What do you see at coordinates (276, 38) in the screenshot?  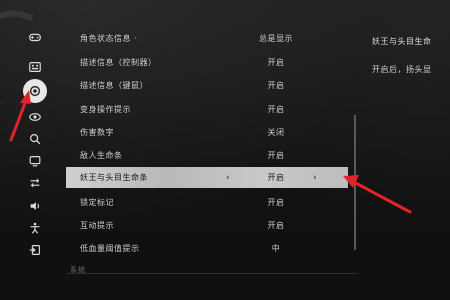 I see `setting-value: 总是显示` at bounding box center [276, 38].